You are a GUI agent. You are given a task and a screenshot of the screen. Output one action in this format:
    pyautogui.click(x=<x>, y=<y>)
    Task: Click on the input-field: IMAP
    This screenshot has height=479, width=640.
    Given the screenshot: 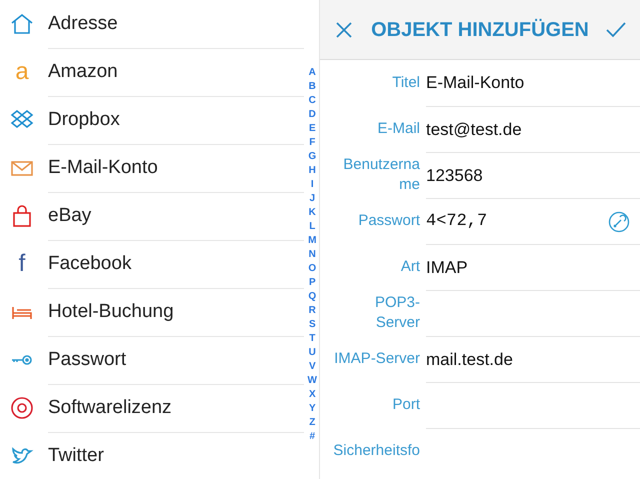 What is the action you would take?
    pyautogui.click(x=533, y=267)
    